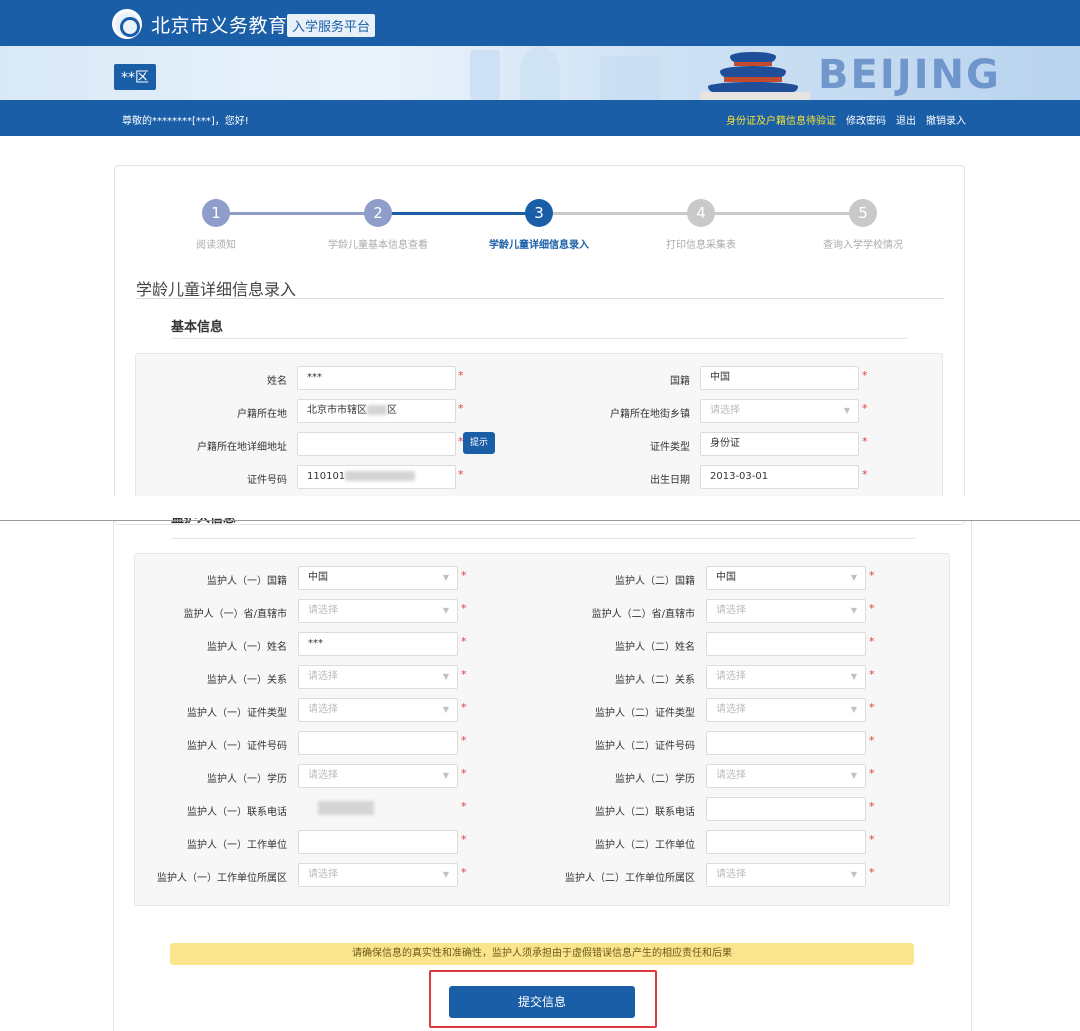  I want to click on guardian2-id-type-label: 监护人（二）证件类型, so click(645, 713).